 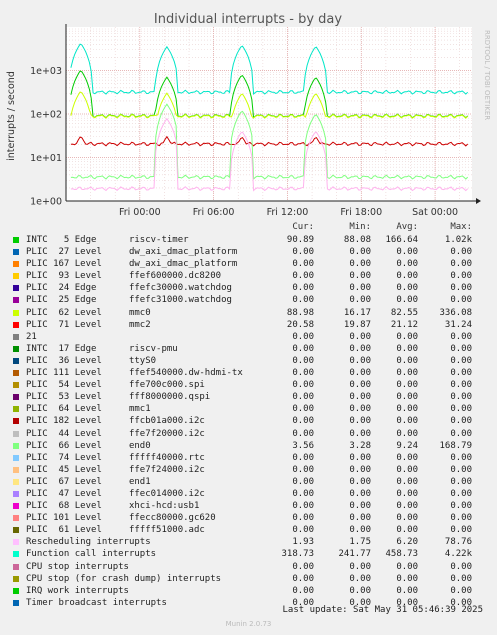 What do you see at coordinates (248, 567) in the screenshot?
I see `legend-row: CPU stop interrupts 0.00 0.00 0.00 0.00` at bounding box center [248, 567].